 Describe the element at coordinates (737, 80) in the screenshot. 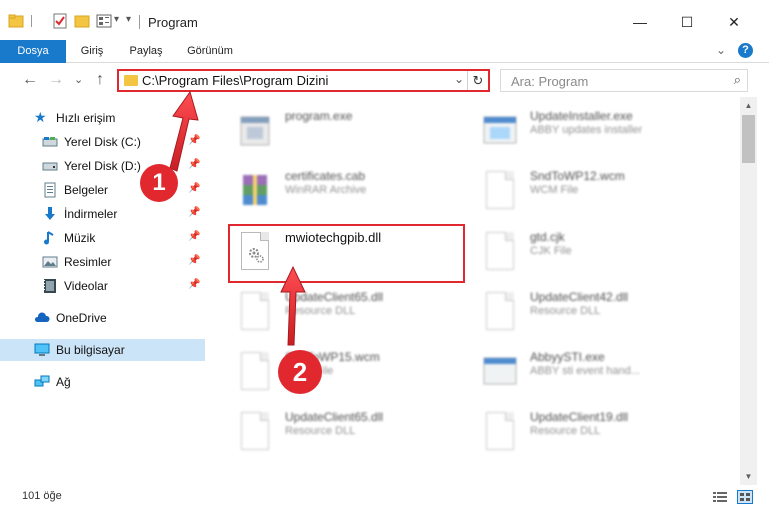

I see `search-icon: ⌕` at that location.